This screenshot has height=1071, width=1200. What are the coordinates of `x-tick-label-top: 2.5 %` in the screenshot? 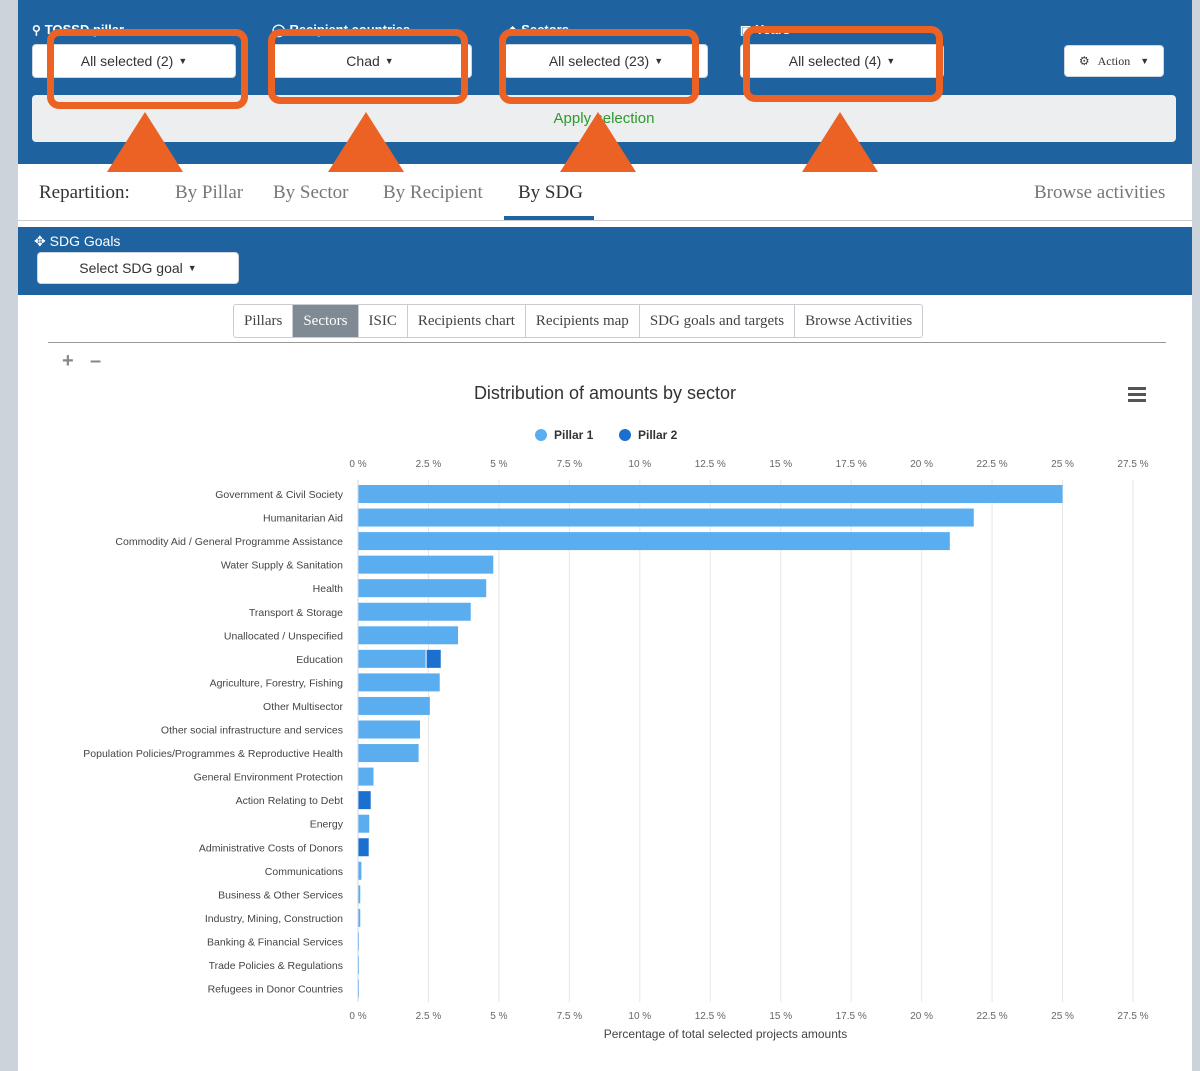 It's located at (429, 464).